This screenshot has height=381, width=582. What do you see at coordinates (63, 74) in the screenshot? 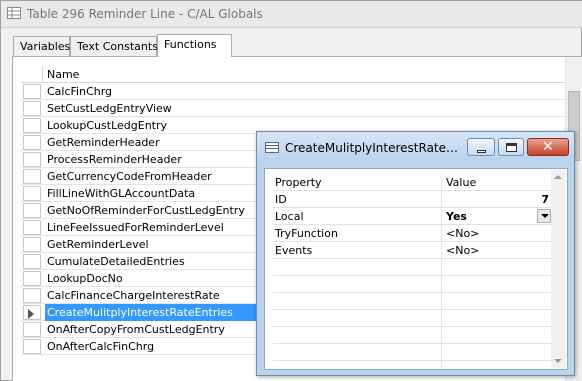
I see `column-header-name: Name` at bounding box center [63, 74].